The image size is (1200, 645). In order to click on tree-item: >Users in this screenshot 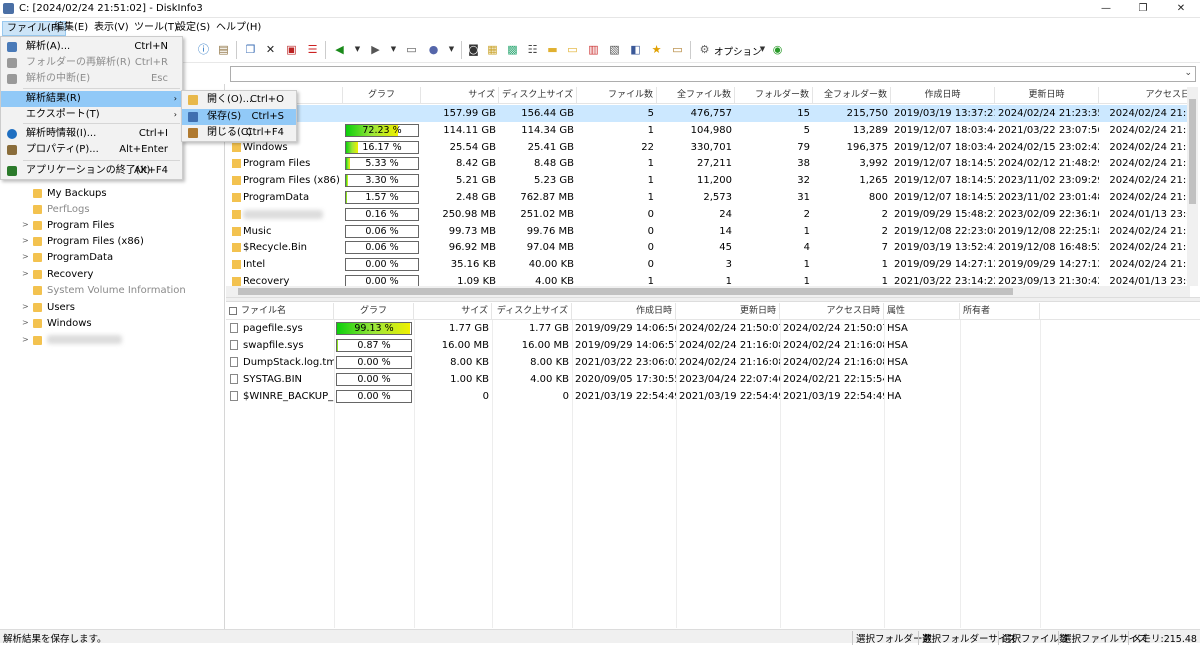, I will do `click(112, 308)`.